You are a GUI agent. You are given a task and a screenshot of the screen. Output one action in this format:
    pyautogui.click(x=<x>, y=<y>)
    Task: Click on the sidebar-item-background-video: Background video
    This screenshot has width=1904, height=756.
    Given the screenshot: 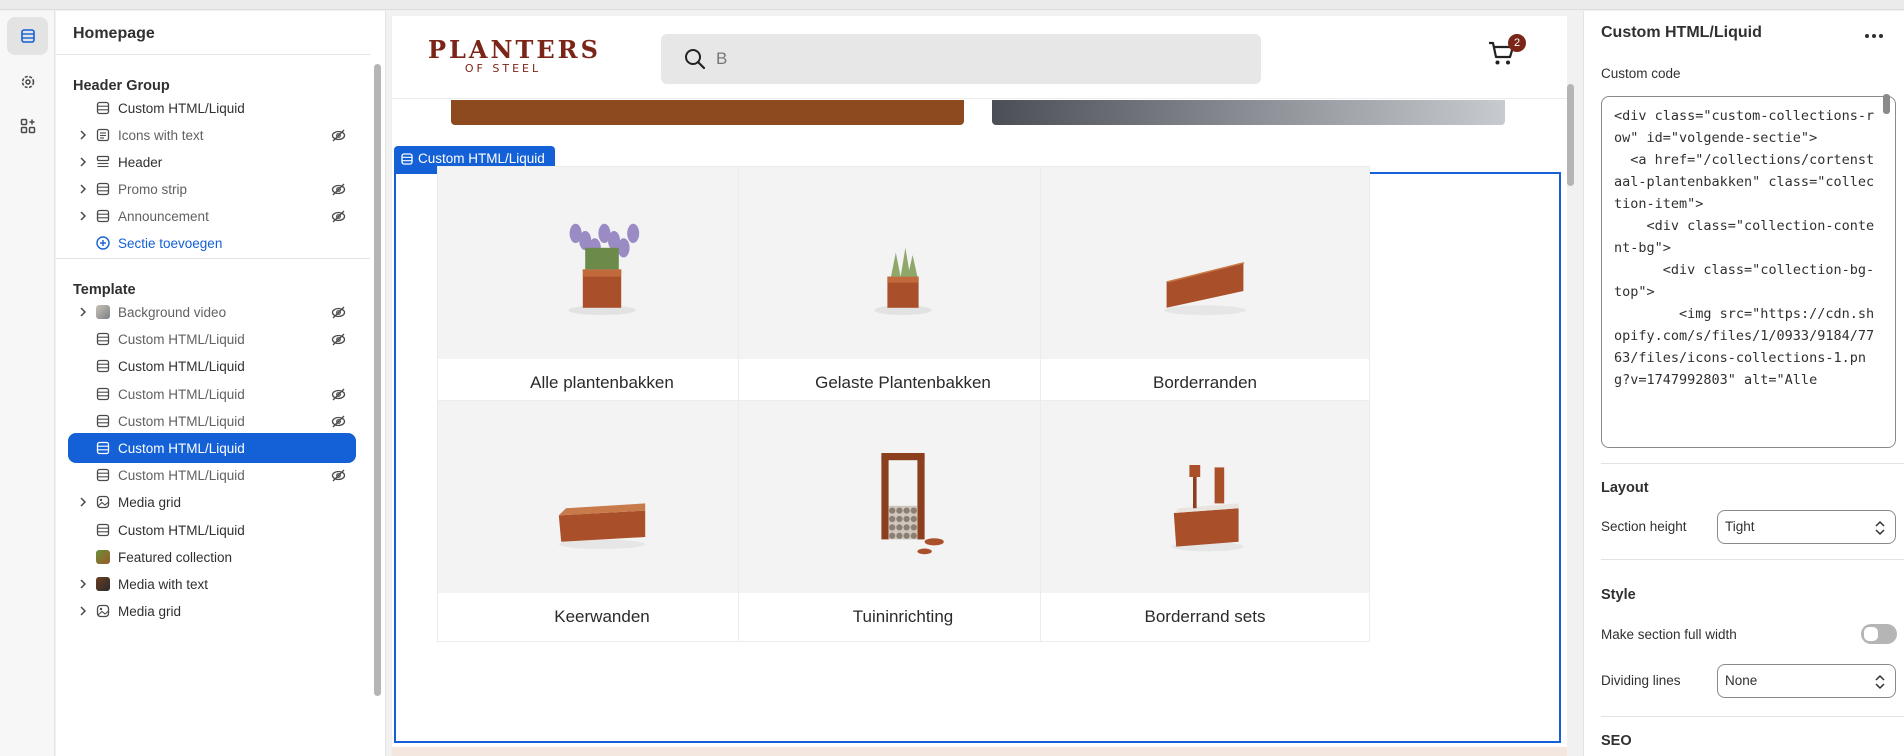 What is the action you would take?
    pyautogui.click(x=212, y=312)
    